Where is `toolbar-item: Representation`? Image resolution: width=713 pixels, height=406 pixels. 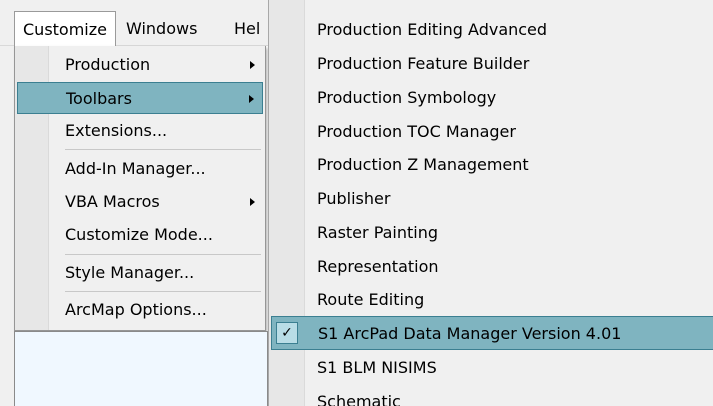
toolbar-item: Representation is located at coordinates (492, 267).